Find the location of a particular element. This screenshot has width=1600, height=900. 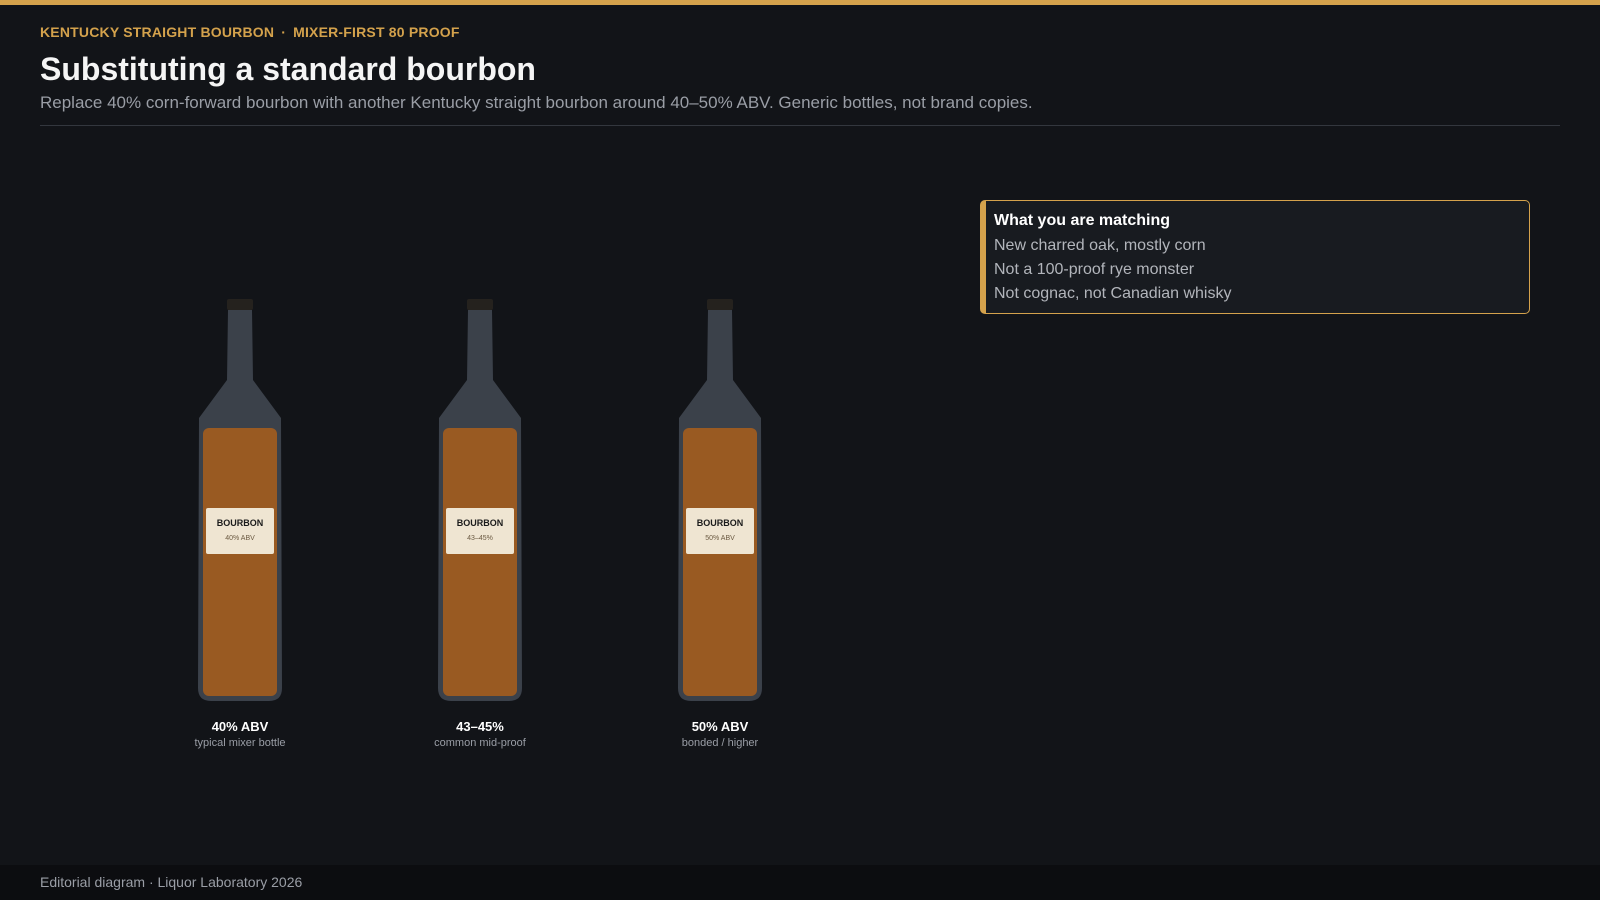

bottle-label-abv: 50% ABV is located at coordinates (720, 538).